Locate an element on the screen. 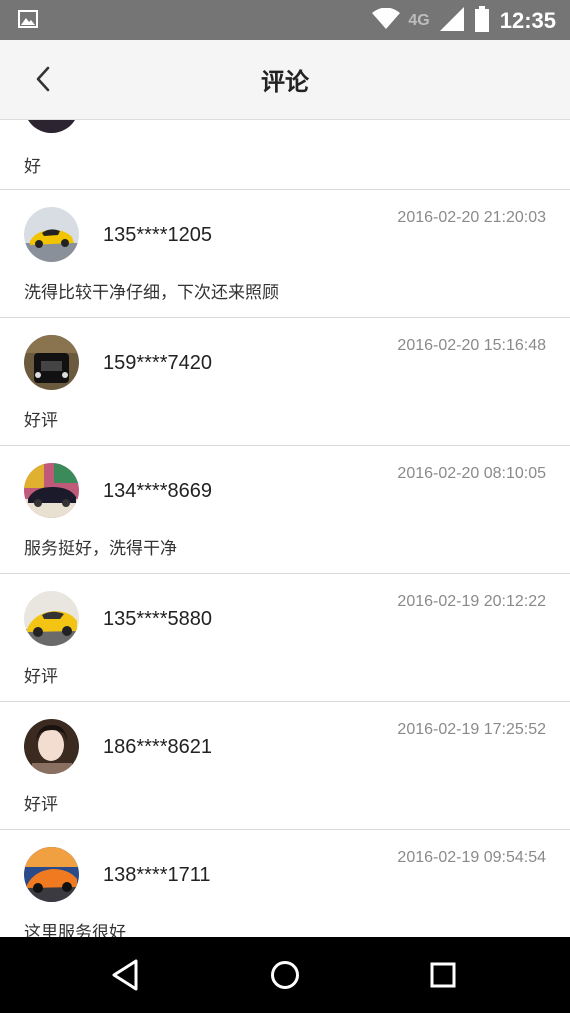  app-bar: 评论 is located at coordinates (285, 80).